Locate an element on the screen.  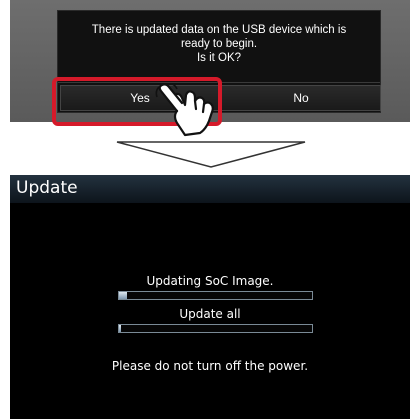
soc-progress-fill is located at coordinates (123, 295).